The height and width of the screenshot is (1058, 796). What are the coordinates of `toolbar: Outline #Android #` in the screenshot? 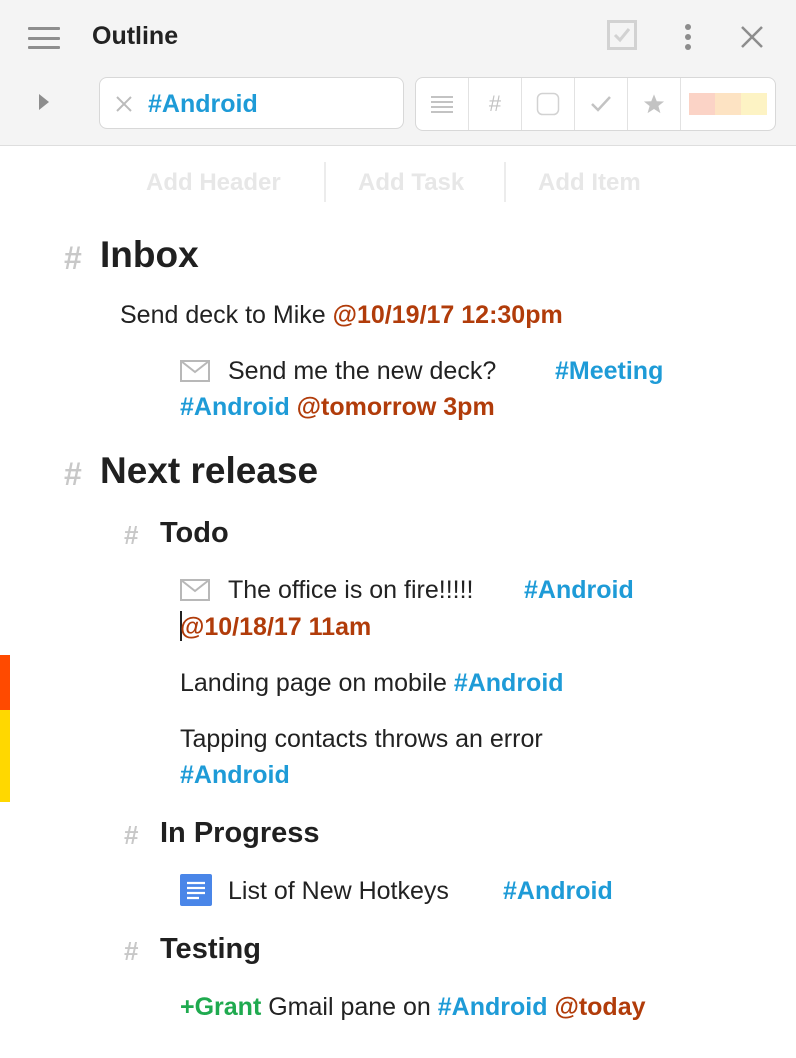 It's located at (398, 73).